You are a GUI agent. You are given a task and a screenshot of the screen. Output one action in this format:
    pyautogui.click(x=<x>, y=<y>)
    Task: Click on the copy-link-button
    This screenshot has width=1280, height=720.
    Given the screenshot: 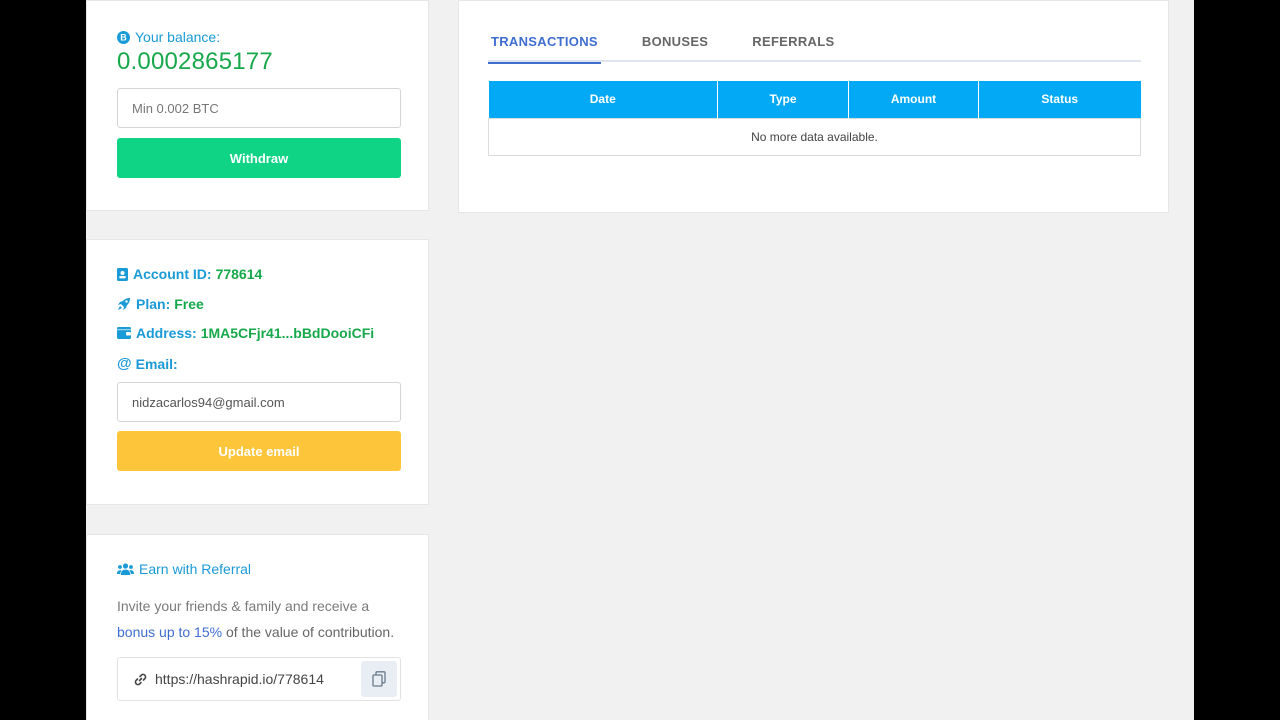 What is the action you would take?
    pyautogui.click(x=379, y=679)
    